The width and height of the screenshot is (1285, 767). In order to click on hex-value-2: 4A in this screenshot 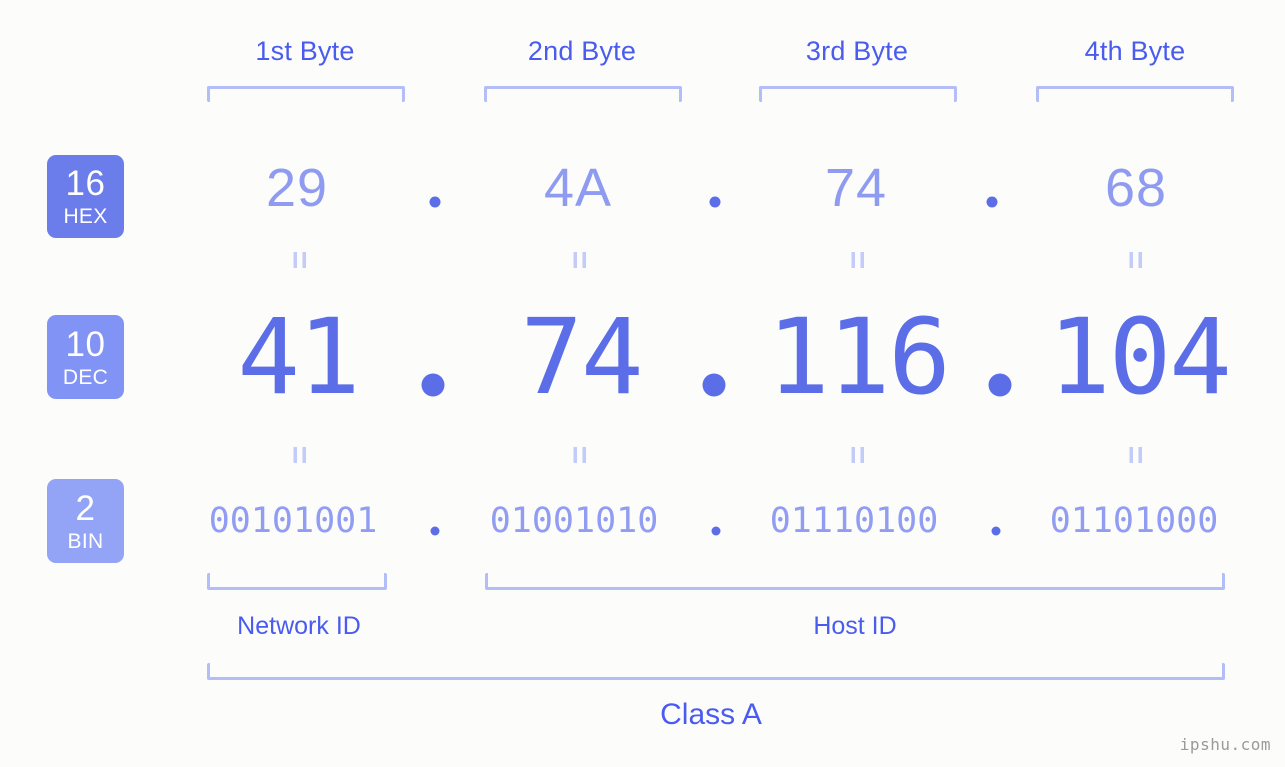, I will do `click(578, 188)`.